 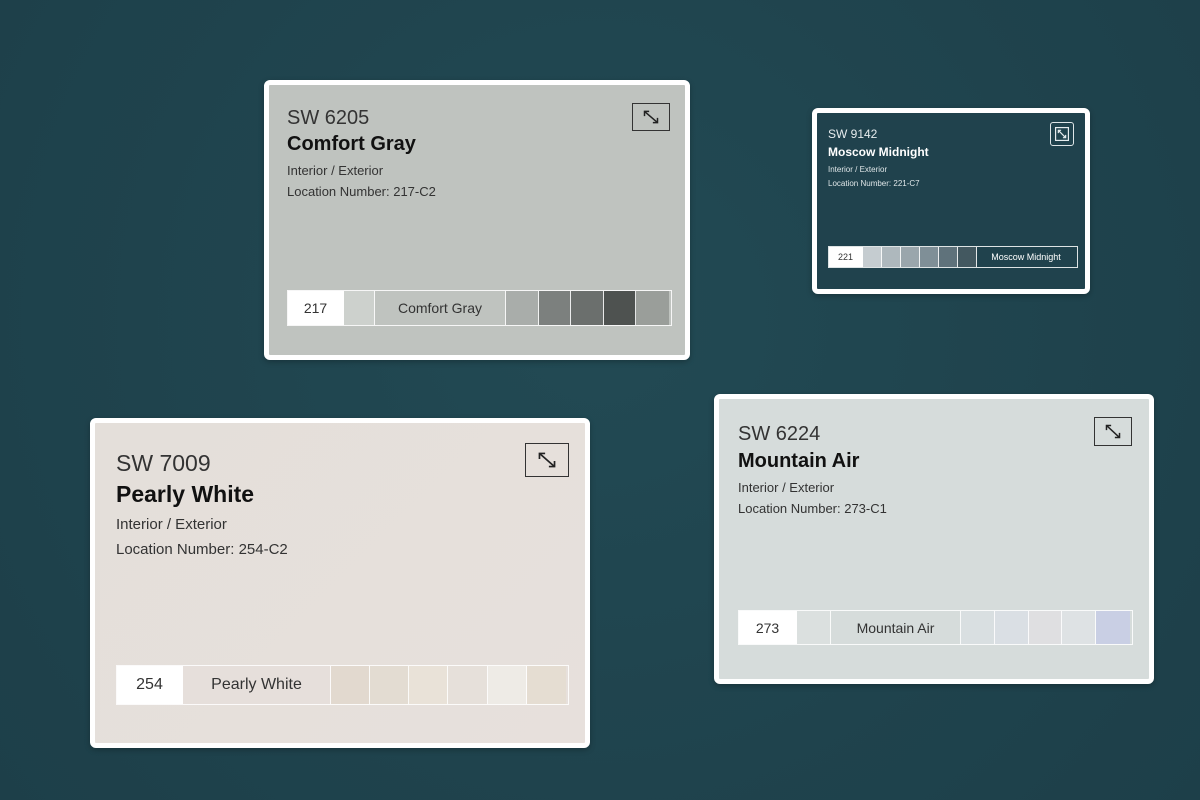 What do you see at coordinates (185, 494) in the screenshot?
I see `color-name: Pearly White` at bounding box center [185, 494].